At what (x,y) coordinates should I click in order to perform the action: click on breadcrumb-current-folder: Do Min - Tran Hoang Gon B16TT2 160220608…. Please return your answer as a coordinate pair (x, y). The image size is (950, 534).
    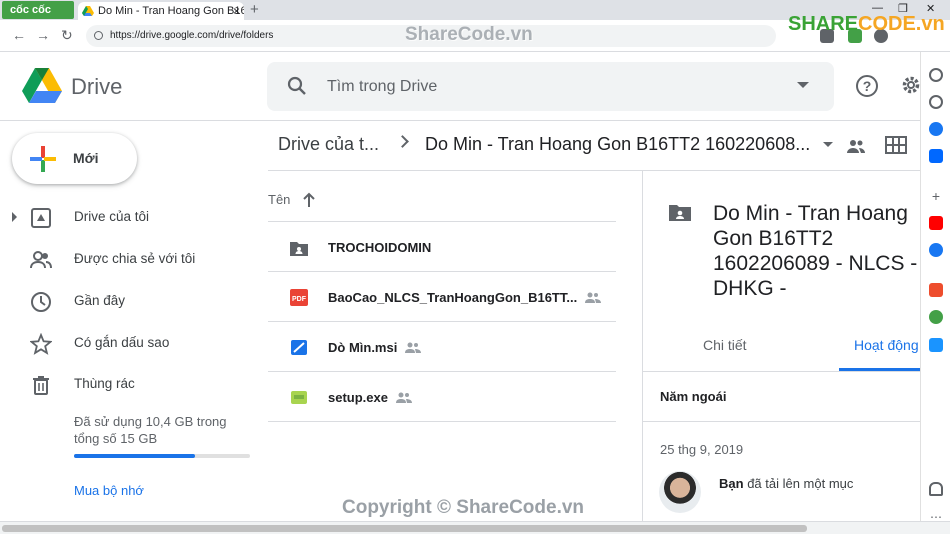
    Looking at the image, I should click on (620, 144).